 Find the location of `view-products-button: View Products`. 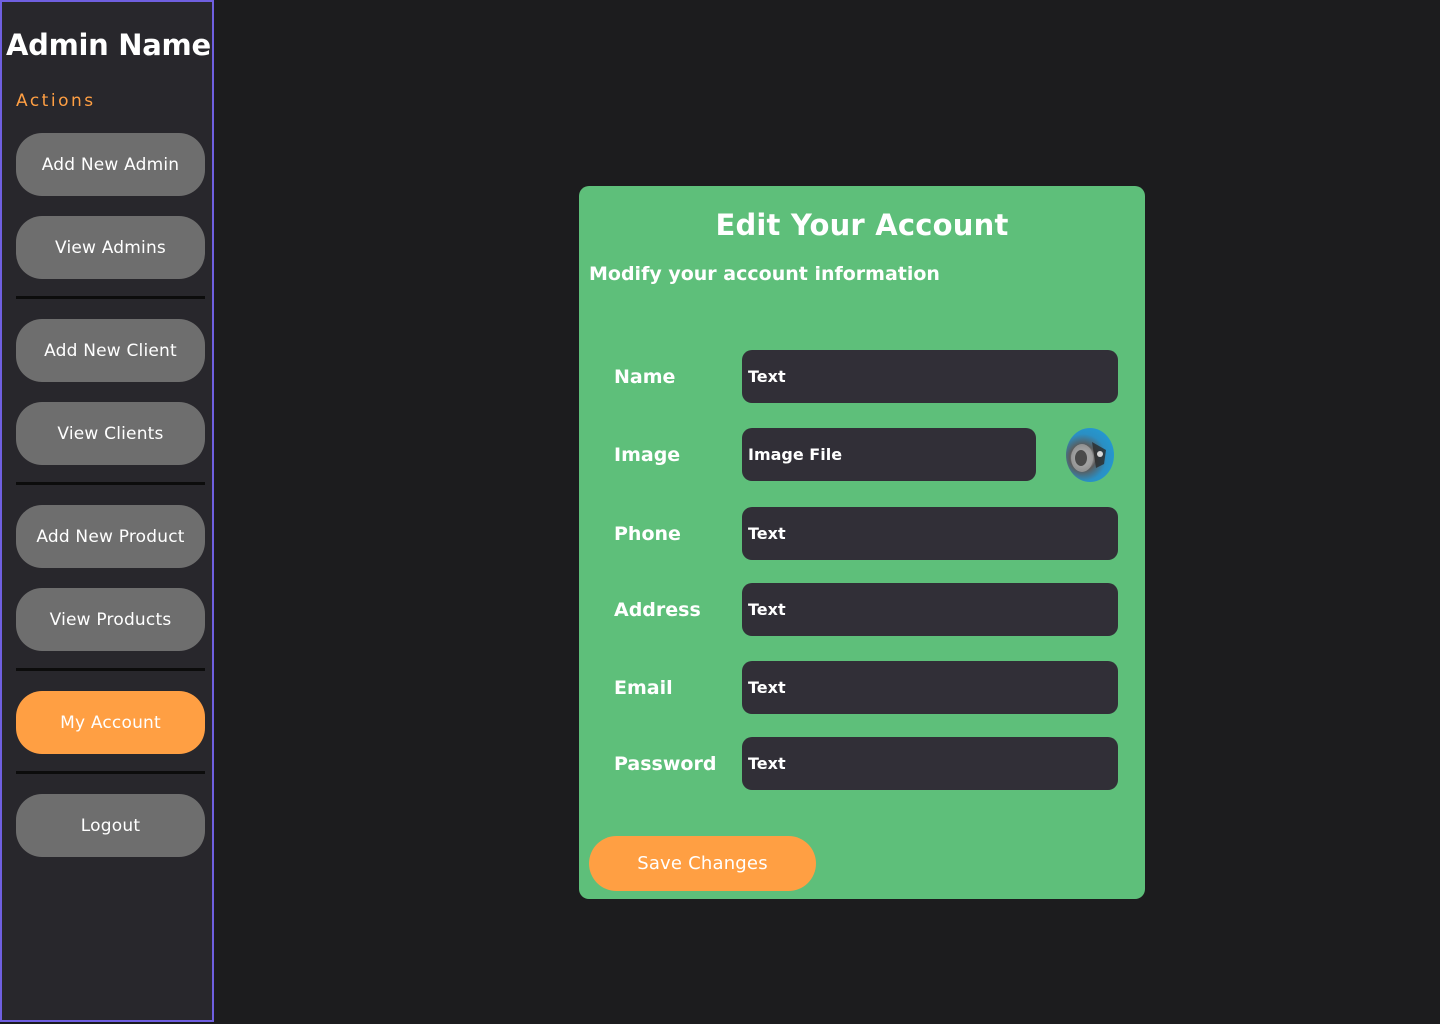

view-products-button: View Products is located at coordinates (110, 619).